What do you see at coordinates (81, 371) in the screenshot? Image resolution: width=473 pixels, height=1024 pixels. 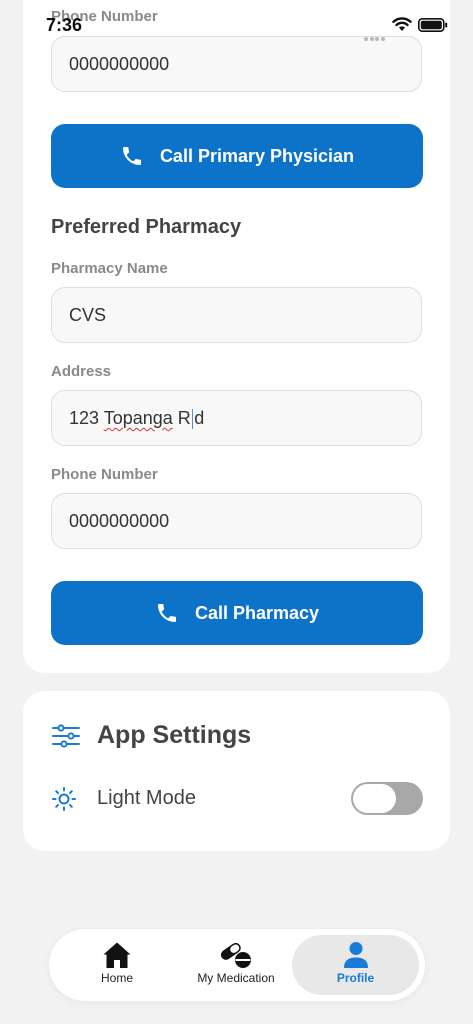 I see `address-label: Address` at bounding box center [81, 371].